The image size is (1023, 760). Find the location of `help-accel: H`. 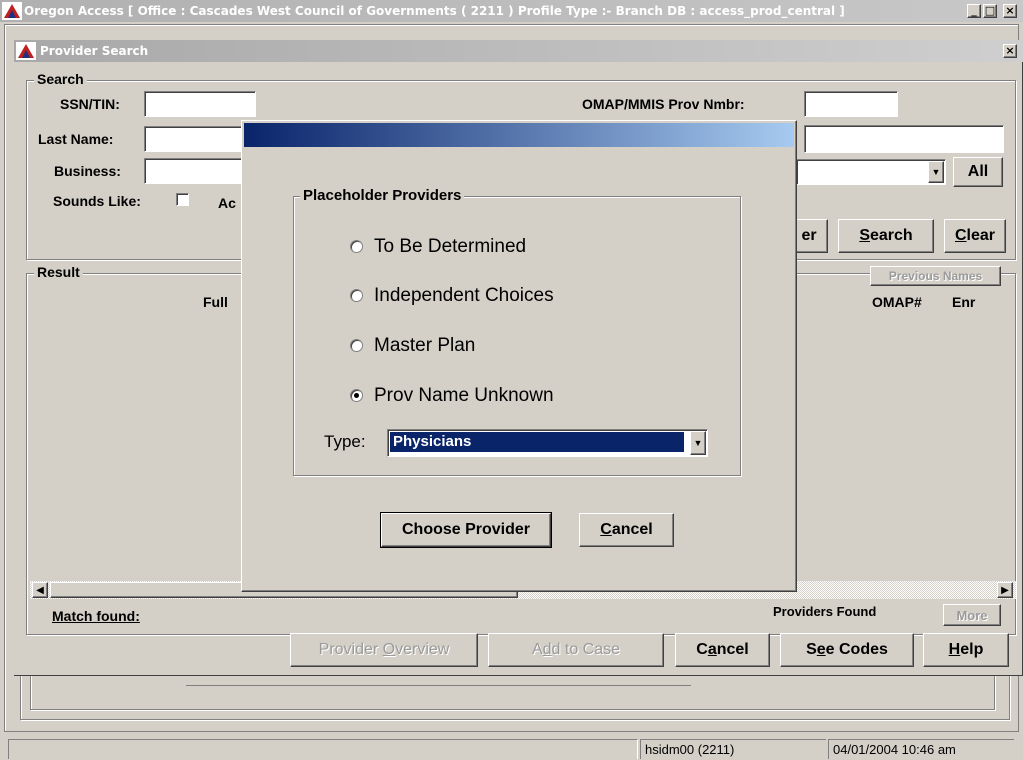

help-accel: H is located at coordinates (954, 649).